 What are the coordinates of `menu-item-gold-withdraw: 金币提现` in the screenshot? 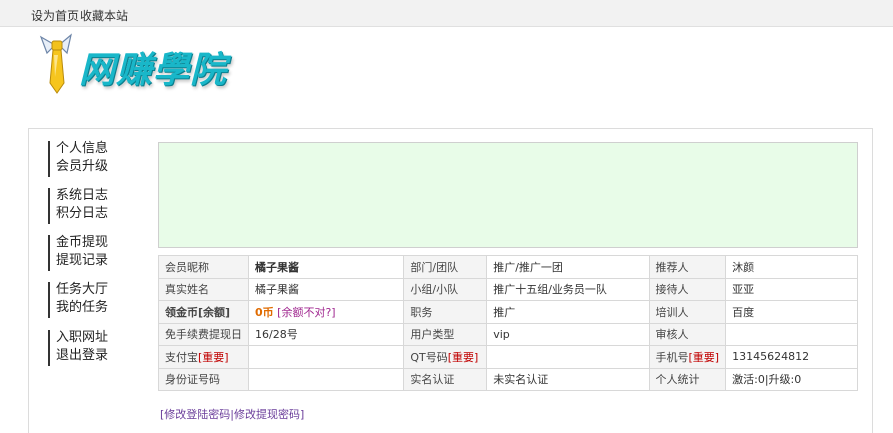 It's located at (78, 244).